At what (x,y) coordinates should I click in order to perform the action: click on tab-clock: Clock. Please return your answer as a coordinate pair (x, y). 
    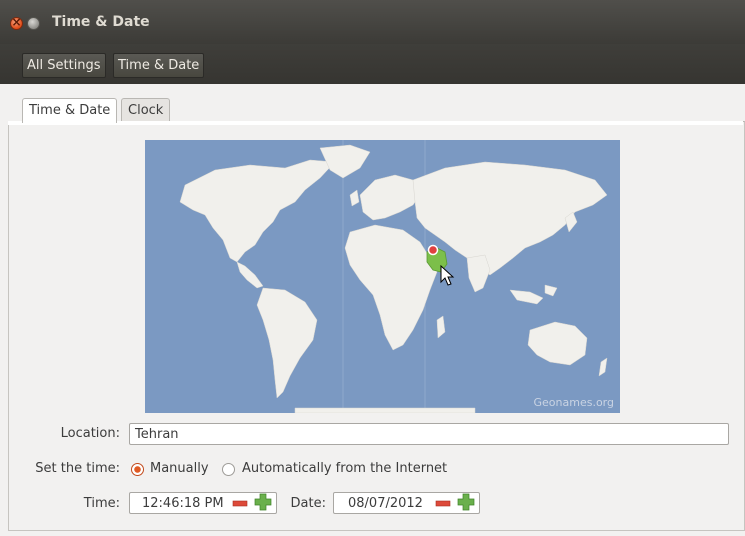
    Looking at the image, I should click on (146, 110).